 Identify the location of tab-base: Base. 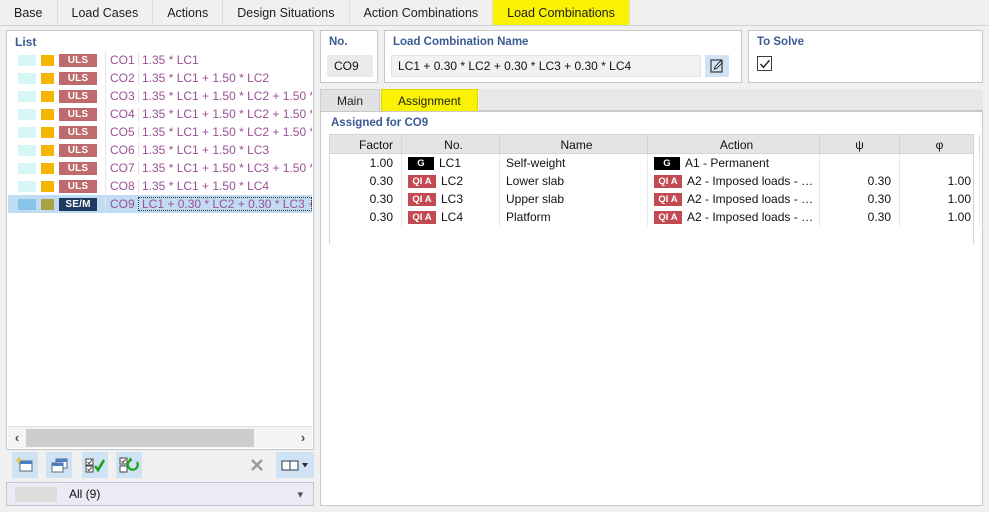
(29, 12).